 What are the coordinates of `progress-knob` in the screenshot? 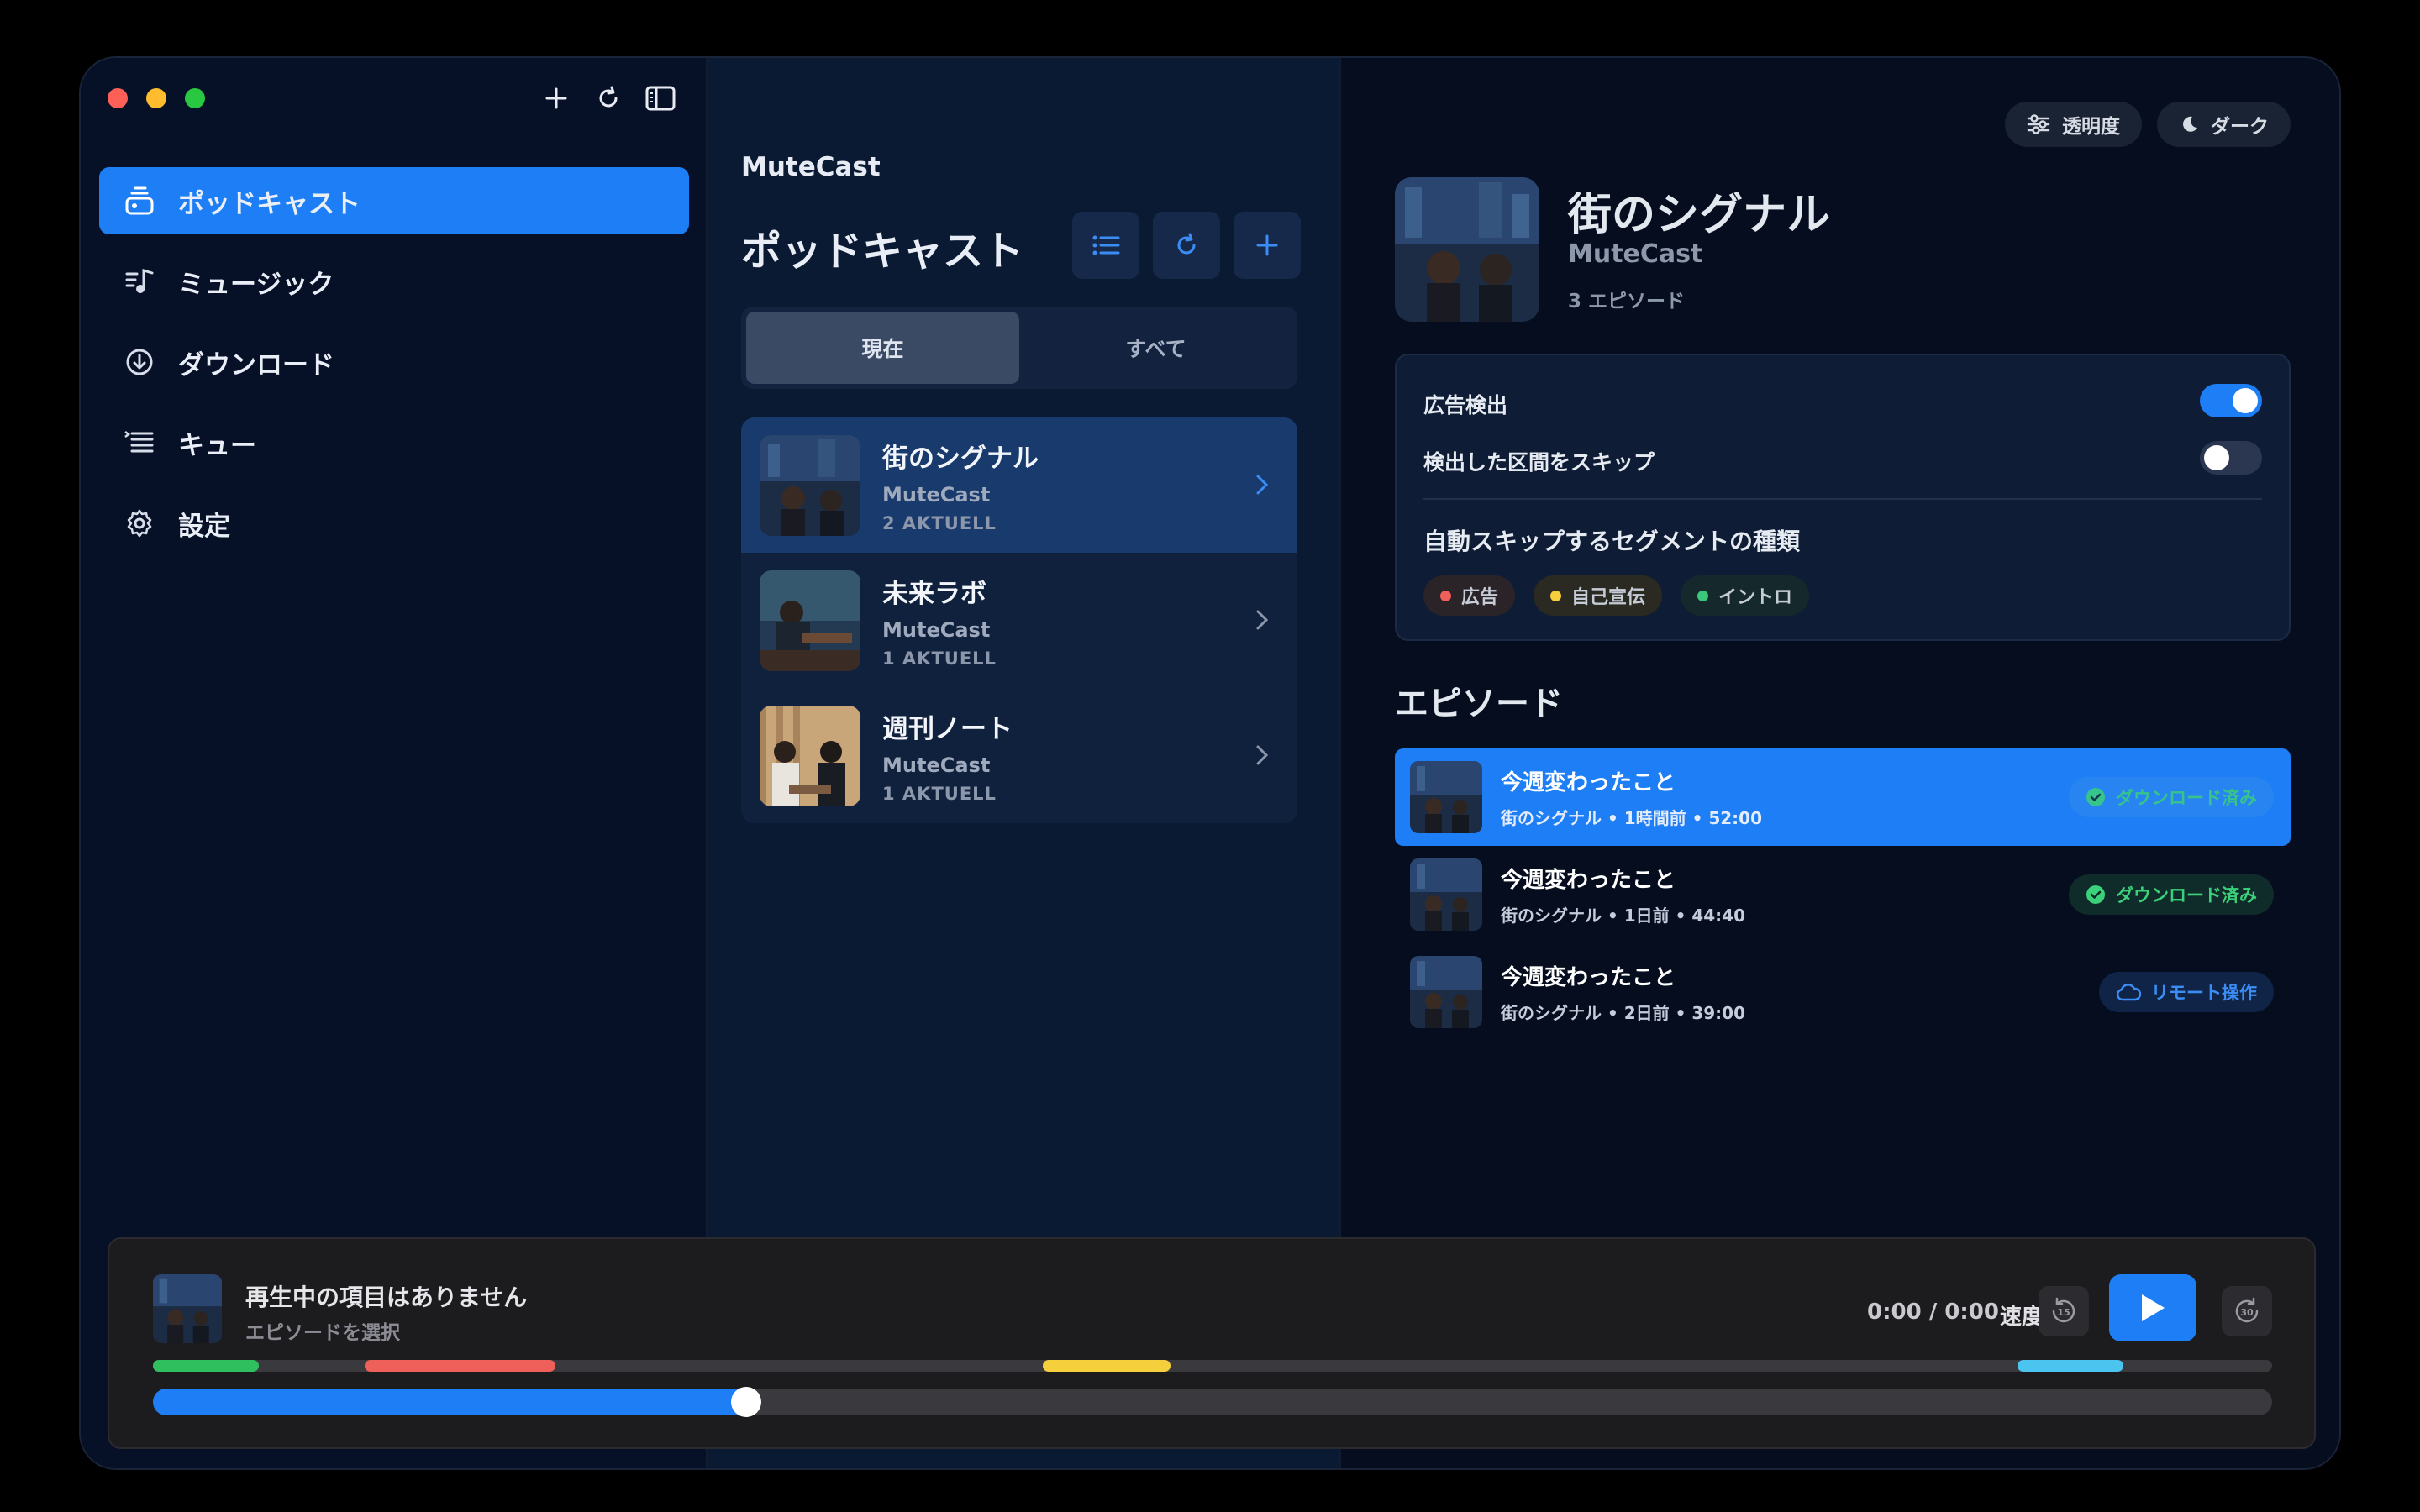 It's located at (747, 1402).